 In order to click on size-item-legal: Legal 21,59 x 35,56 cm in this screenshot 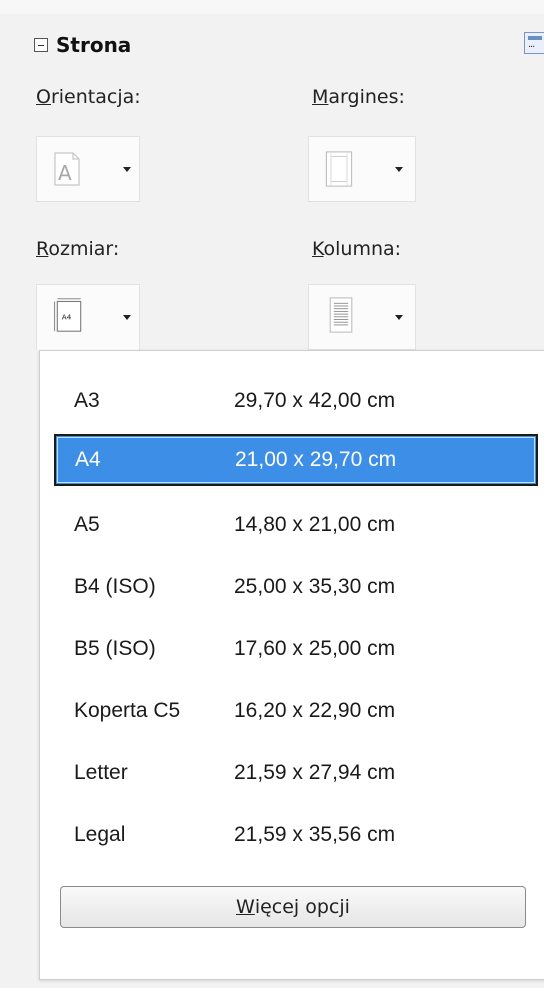, I will do `click(296, 835)`.